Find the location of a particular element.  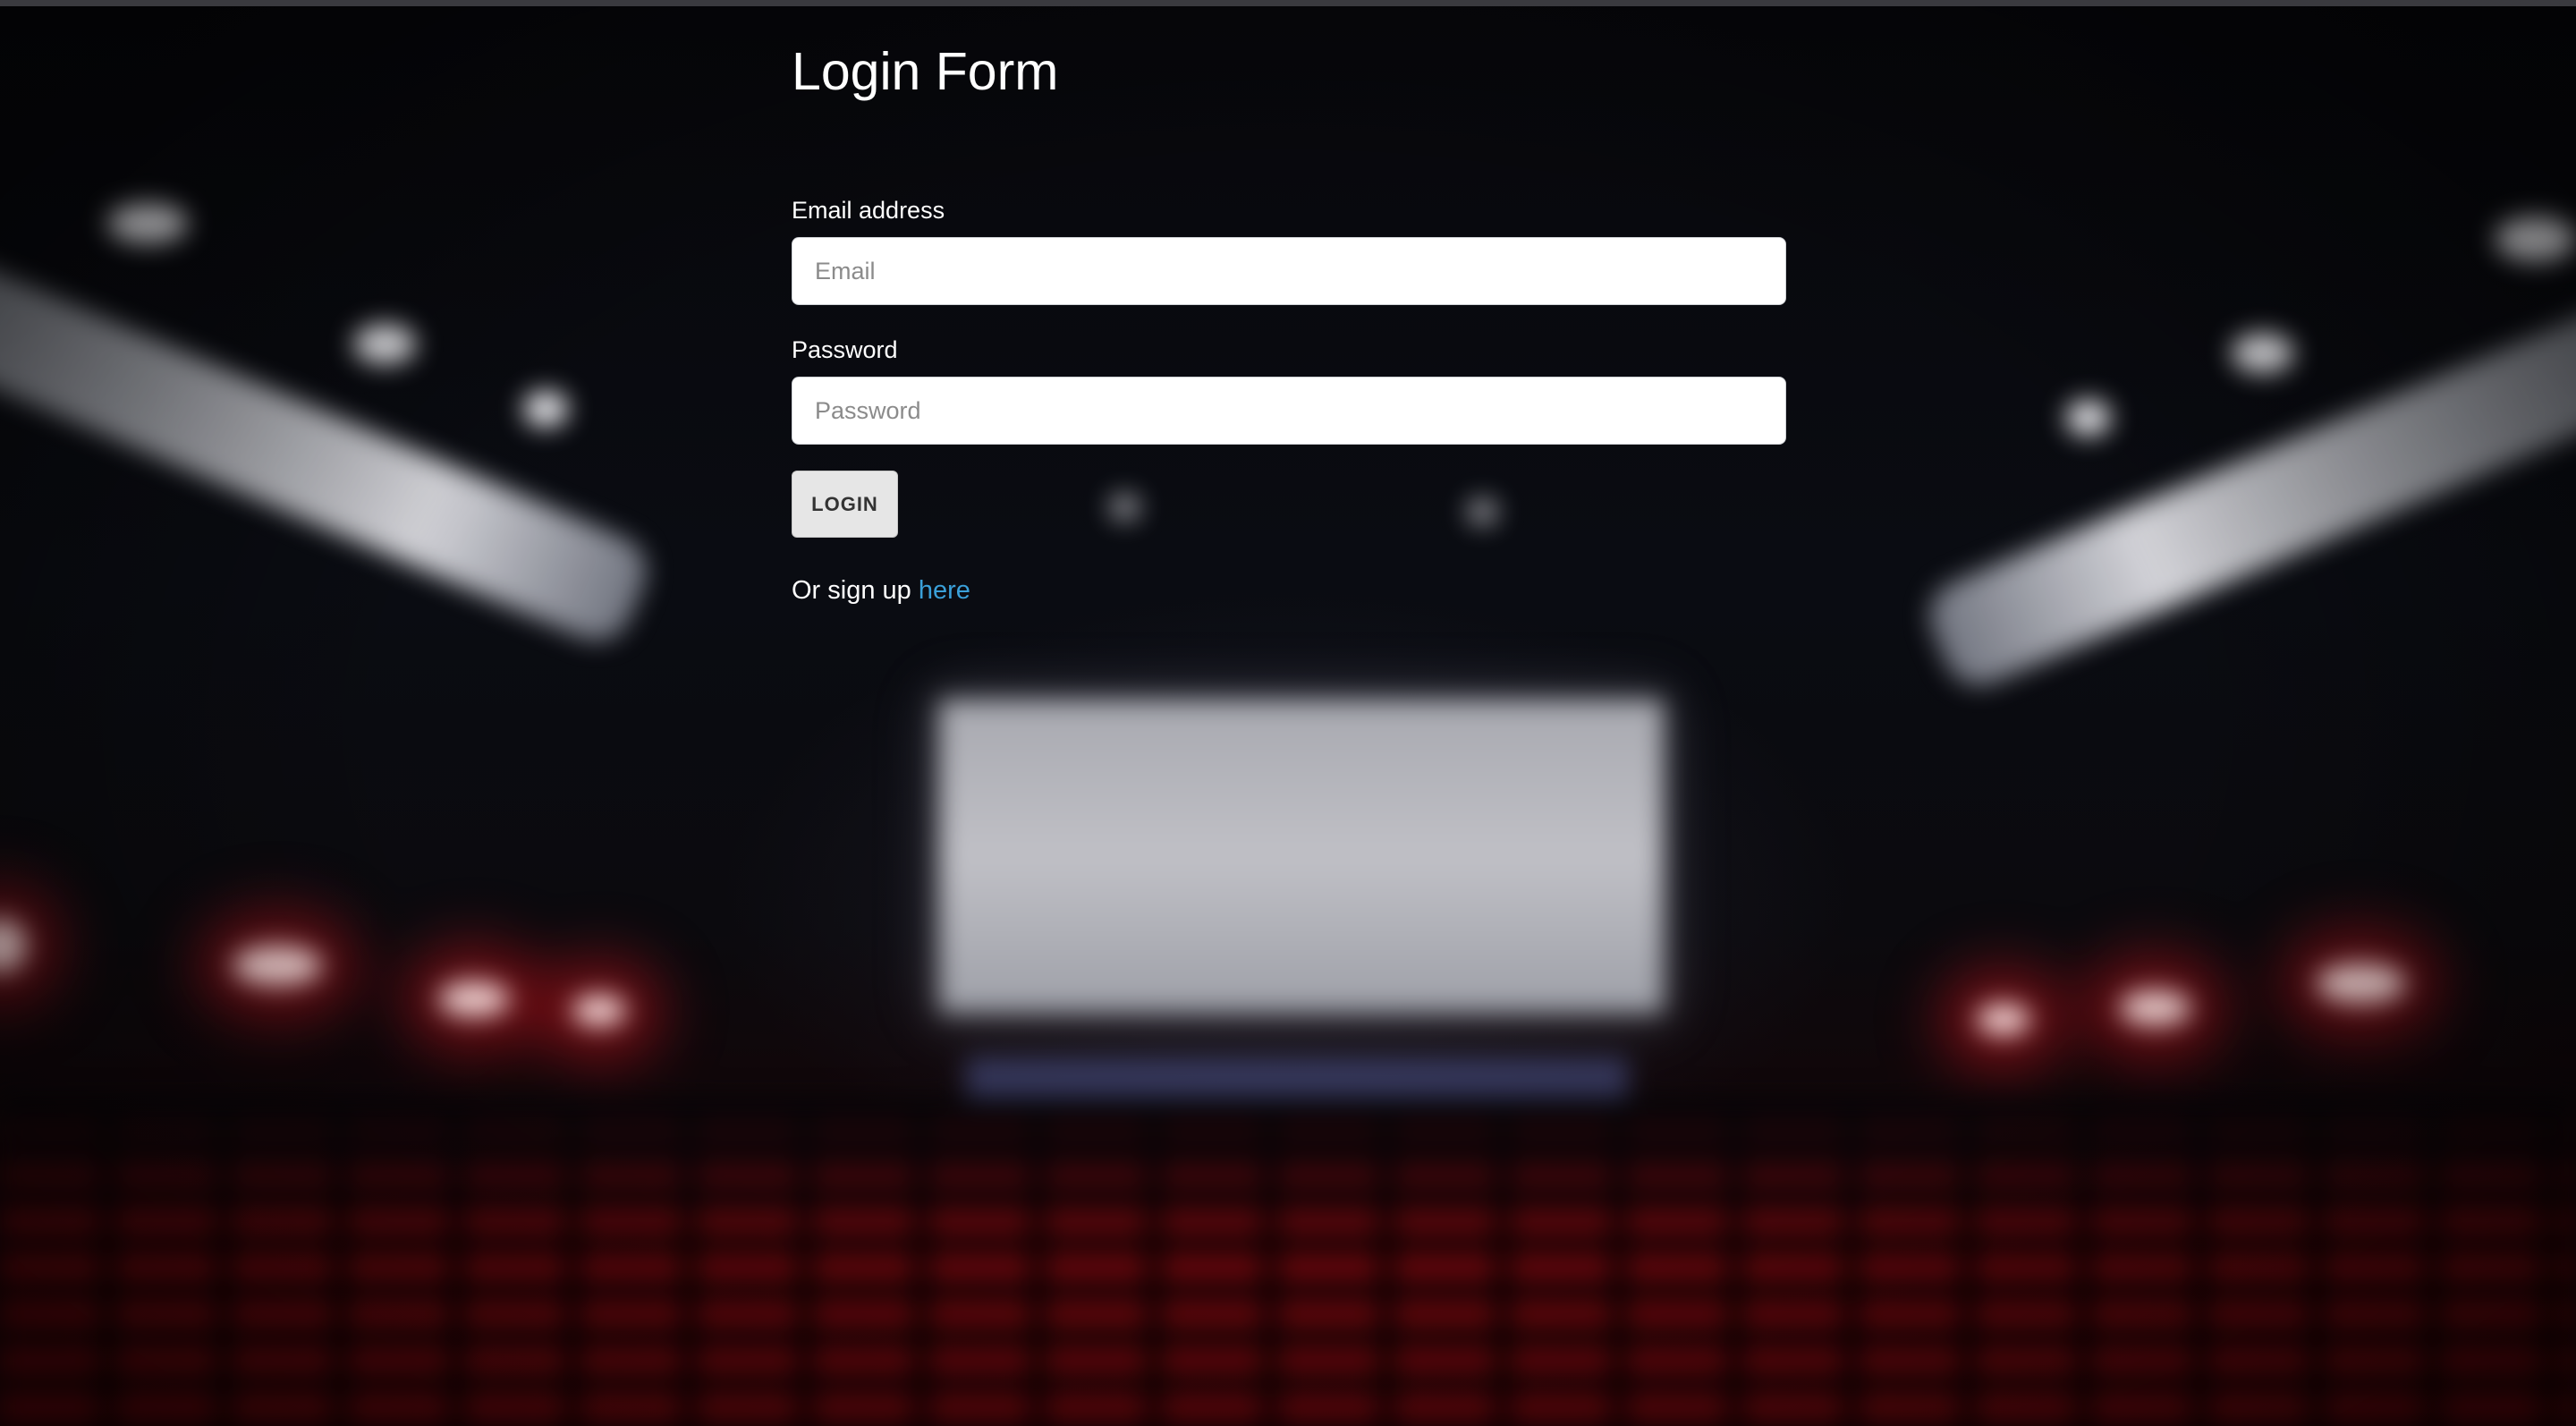

page-title: Login Form is located at coordinates (925, 72).